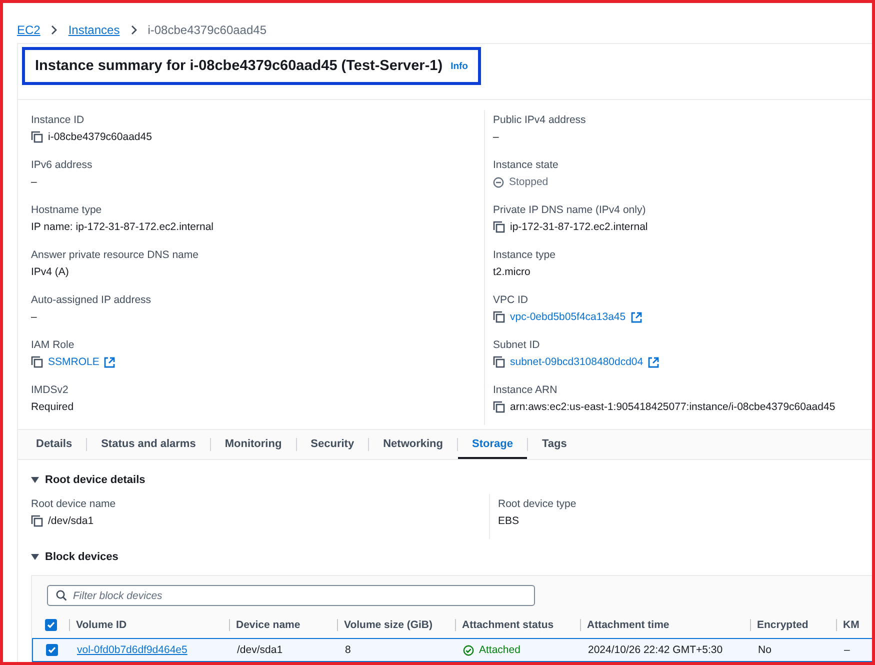 This screenshot has width=875, height=665. What do you see at coordinates (554, 444) in the screenshot?
I see `tab: Tags` at bounding box center [554, 444].